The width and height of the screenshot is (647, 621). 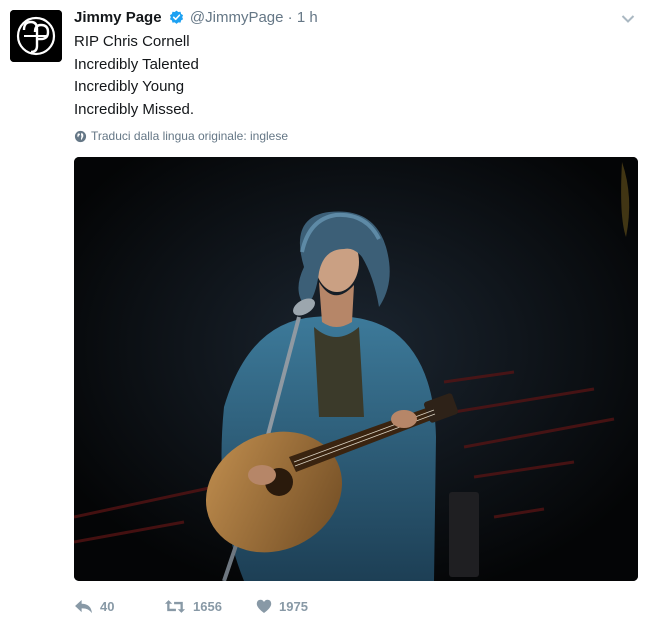 I want to click on jp-logo-icon, so click(x=36, y=36).